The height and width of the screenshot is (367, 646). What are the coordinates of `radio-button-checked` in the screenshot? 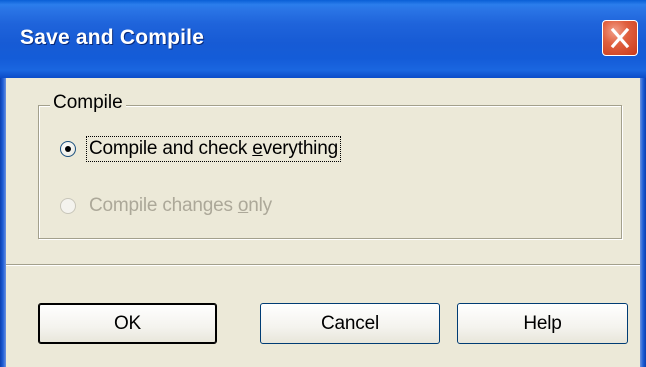 It's located at (68, 149).